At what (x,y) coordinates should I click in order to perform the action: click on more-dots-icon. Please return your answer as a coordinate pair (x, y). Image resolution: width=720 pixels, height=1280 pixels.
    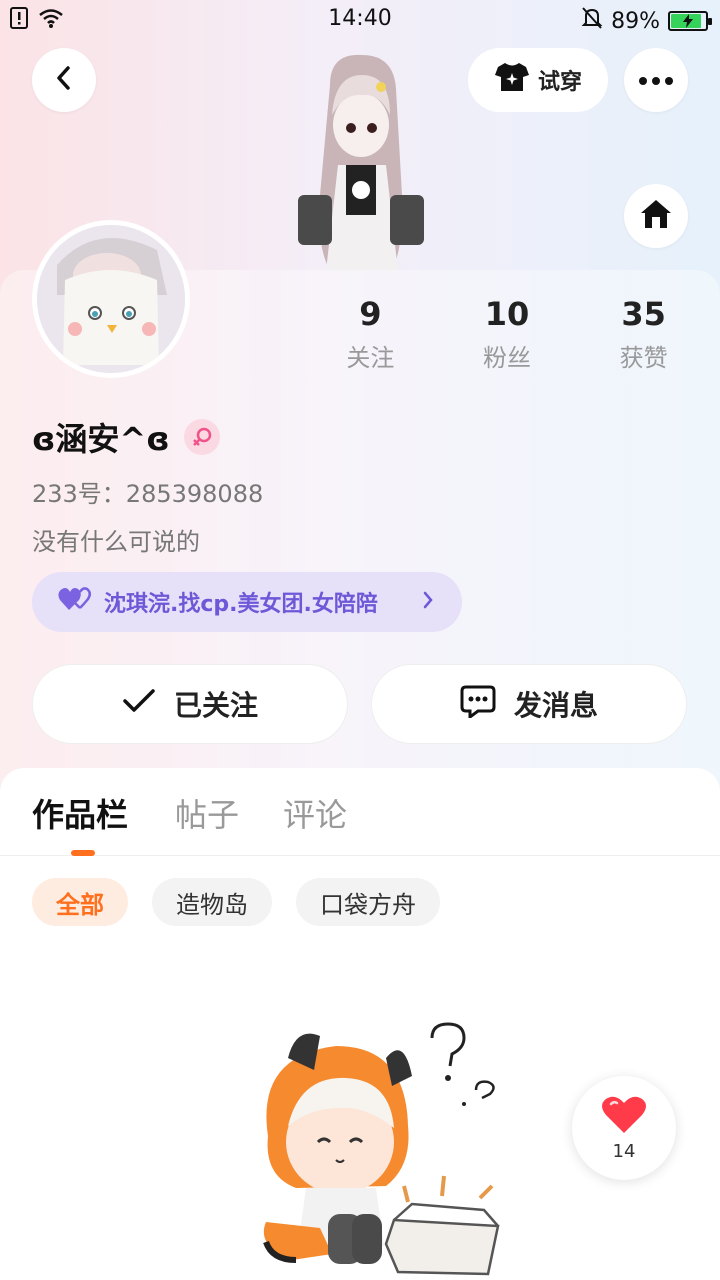
    Looking at the image, I should click on (656, 80).